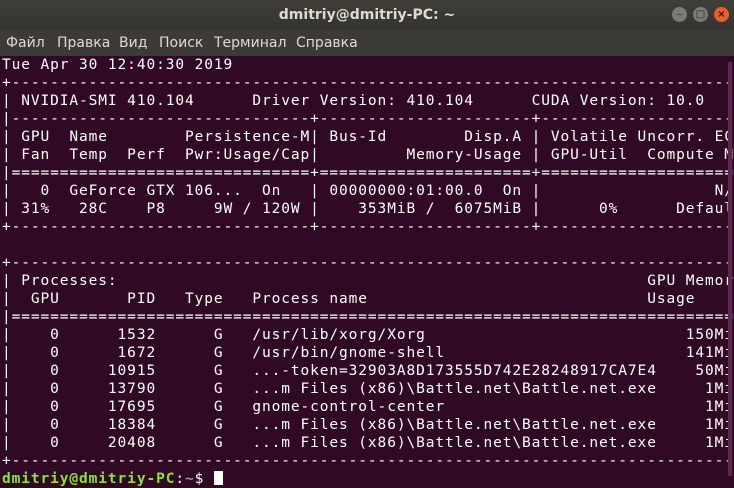  I want to click on menu-bar: Файл Правка Вид Поиск Терминал Справка, so click(367, 43).